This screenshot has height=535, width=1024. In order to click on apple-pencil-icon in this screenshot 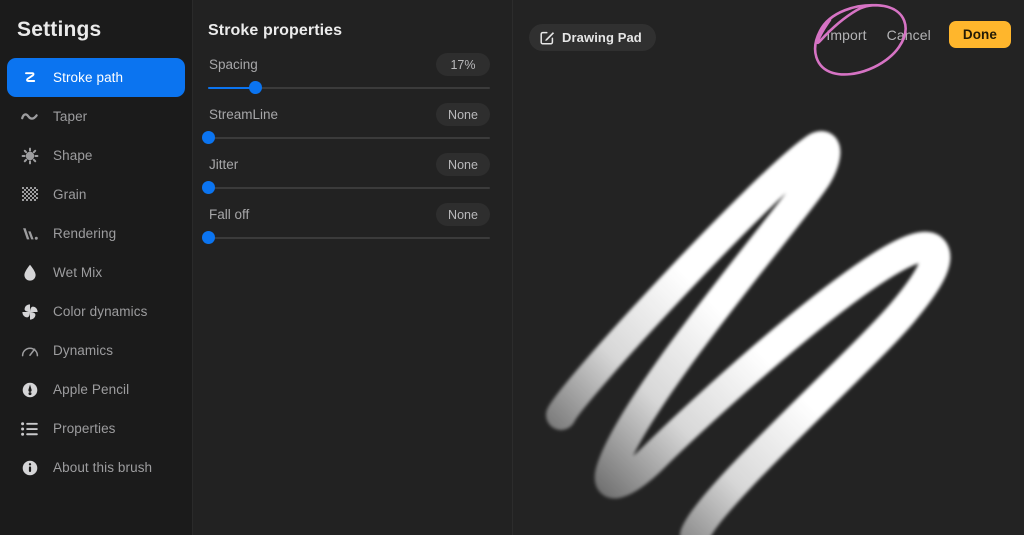, I will do `click(30, 390)`.